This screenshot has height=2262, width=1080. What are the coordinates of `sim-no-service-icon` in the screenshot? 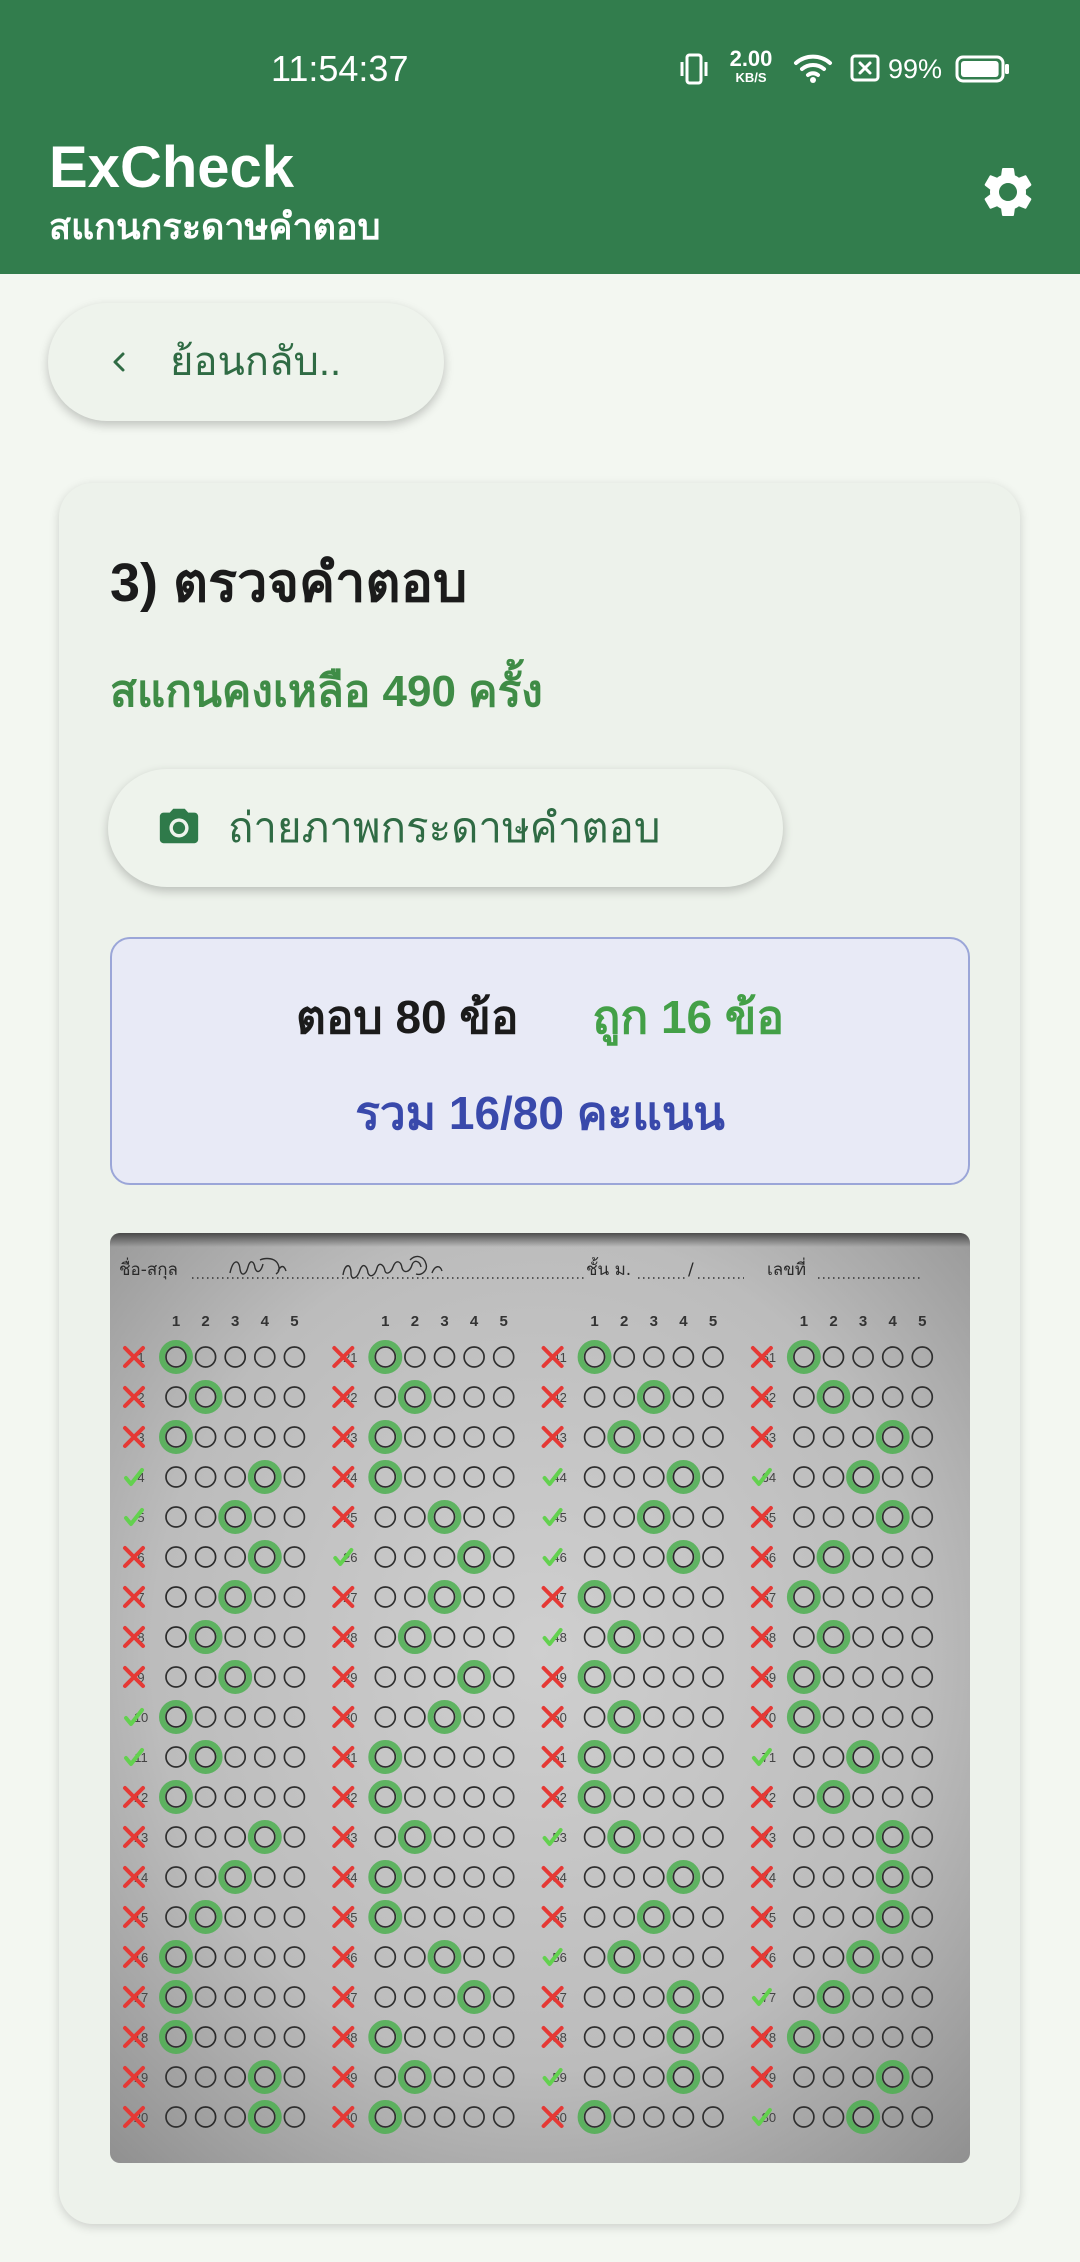 It's located at (865, 68).